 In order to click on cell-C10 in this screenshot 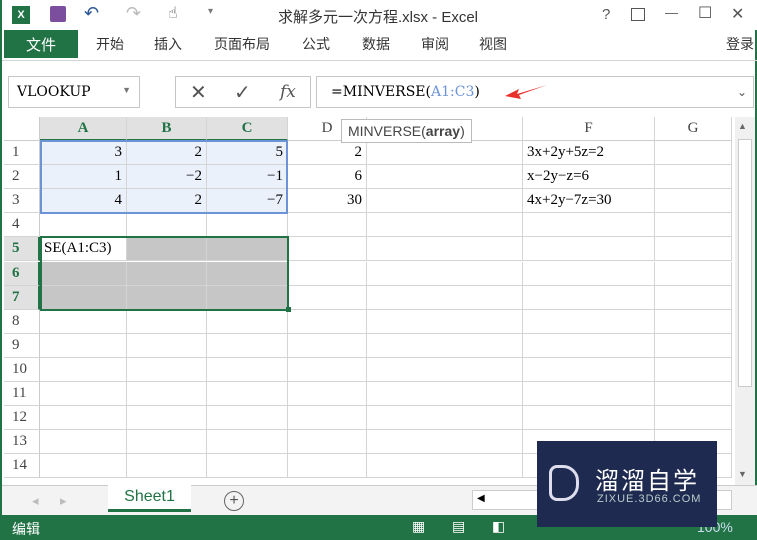, I will do `click(247, 369)`.